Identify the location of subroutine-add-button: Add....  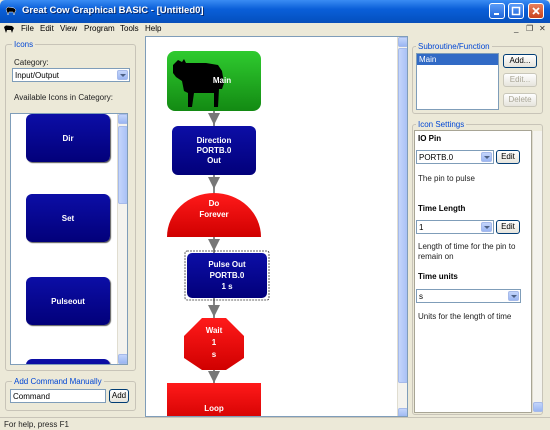
(520, 61).